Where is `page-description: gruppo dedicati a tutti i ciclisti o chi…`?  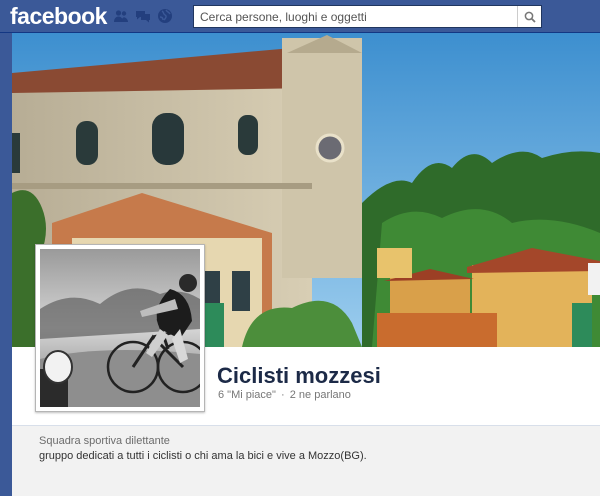
page-description: gruppo dedicati a tutti i ciclisti o chi… is located at coordinates (203, 456).